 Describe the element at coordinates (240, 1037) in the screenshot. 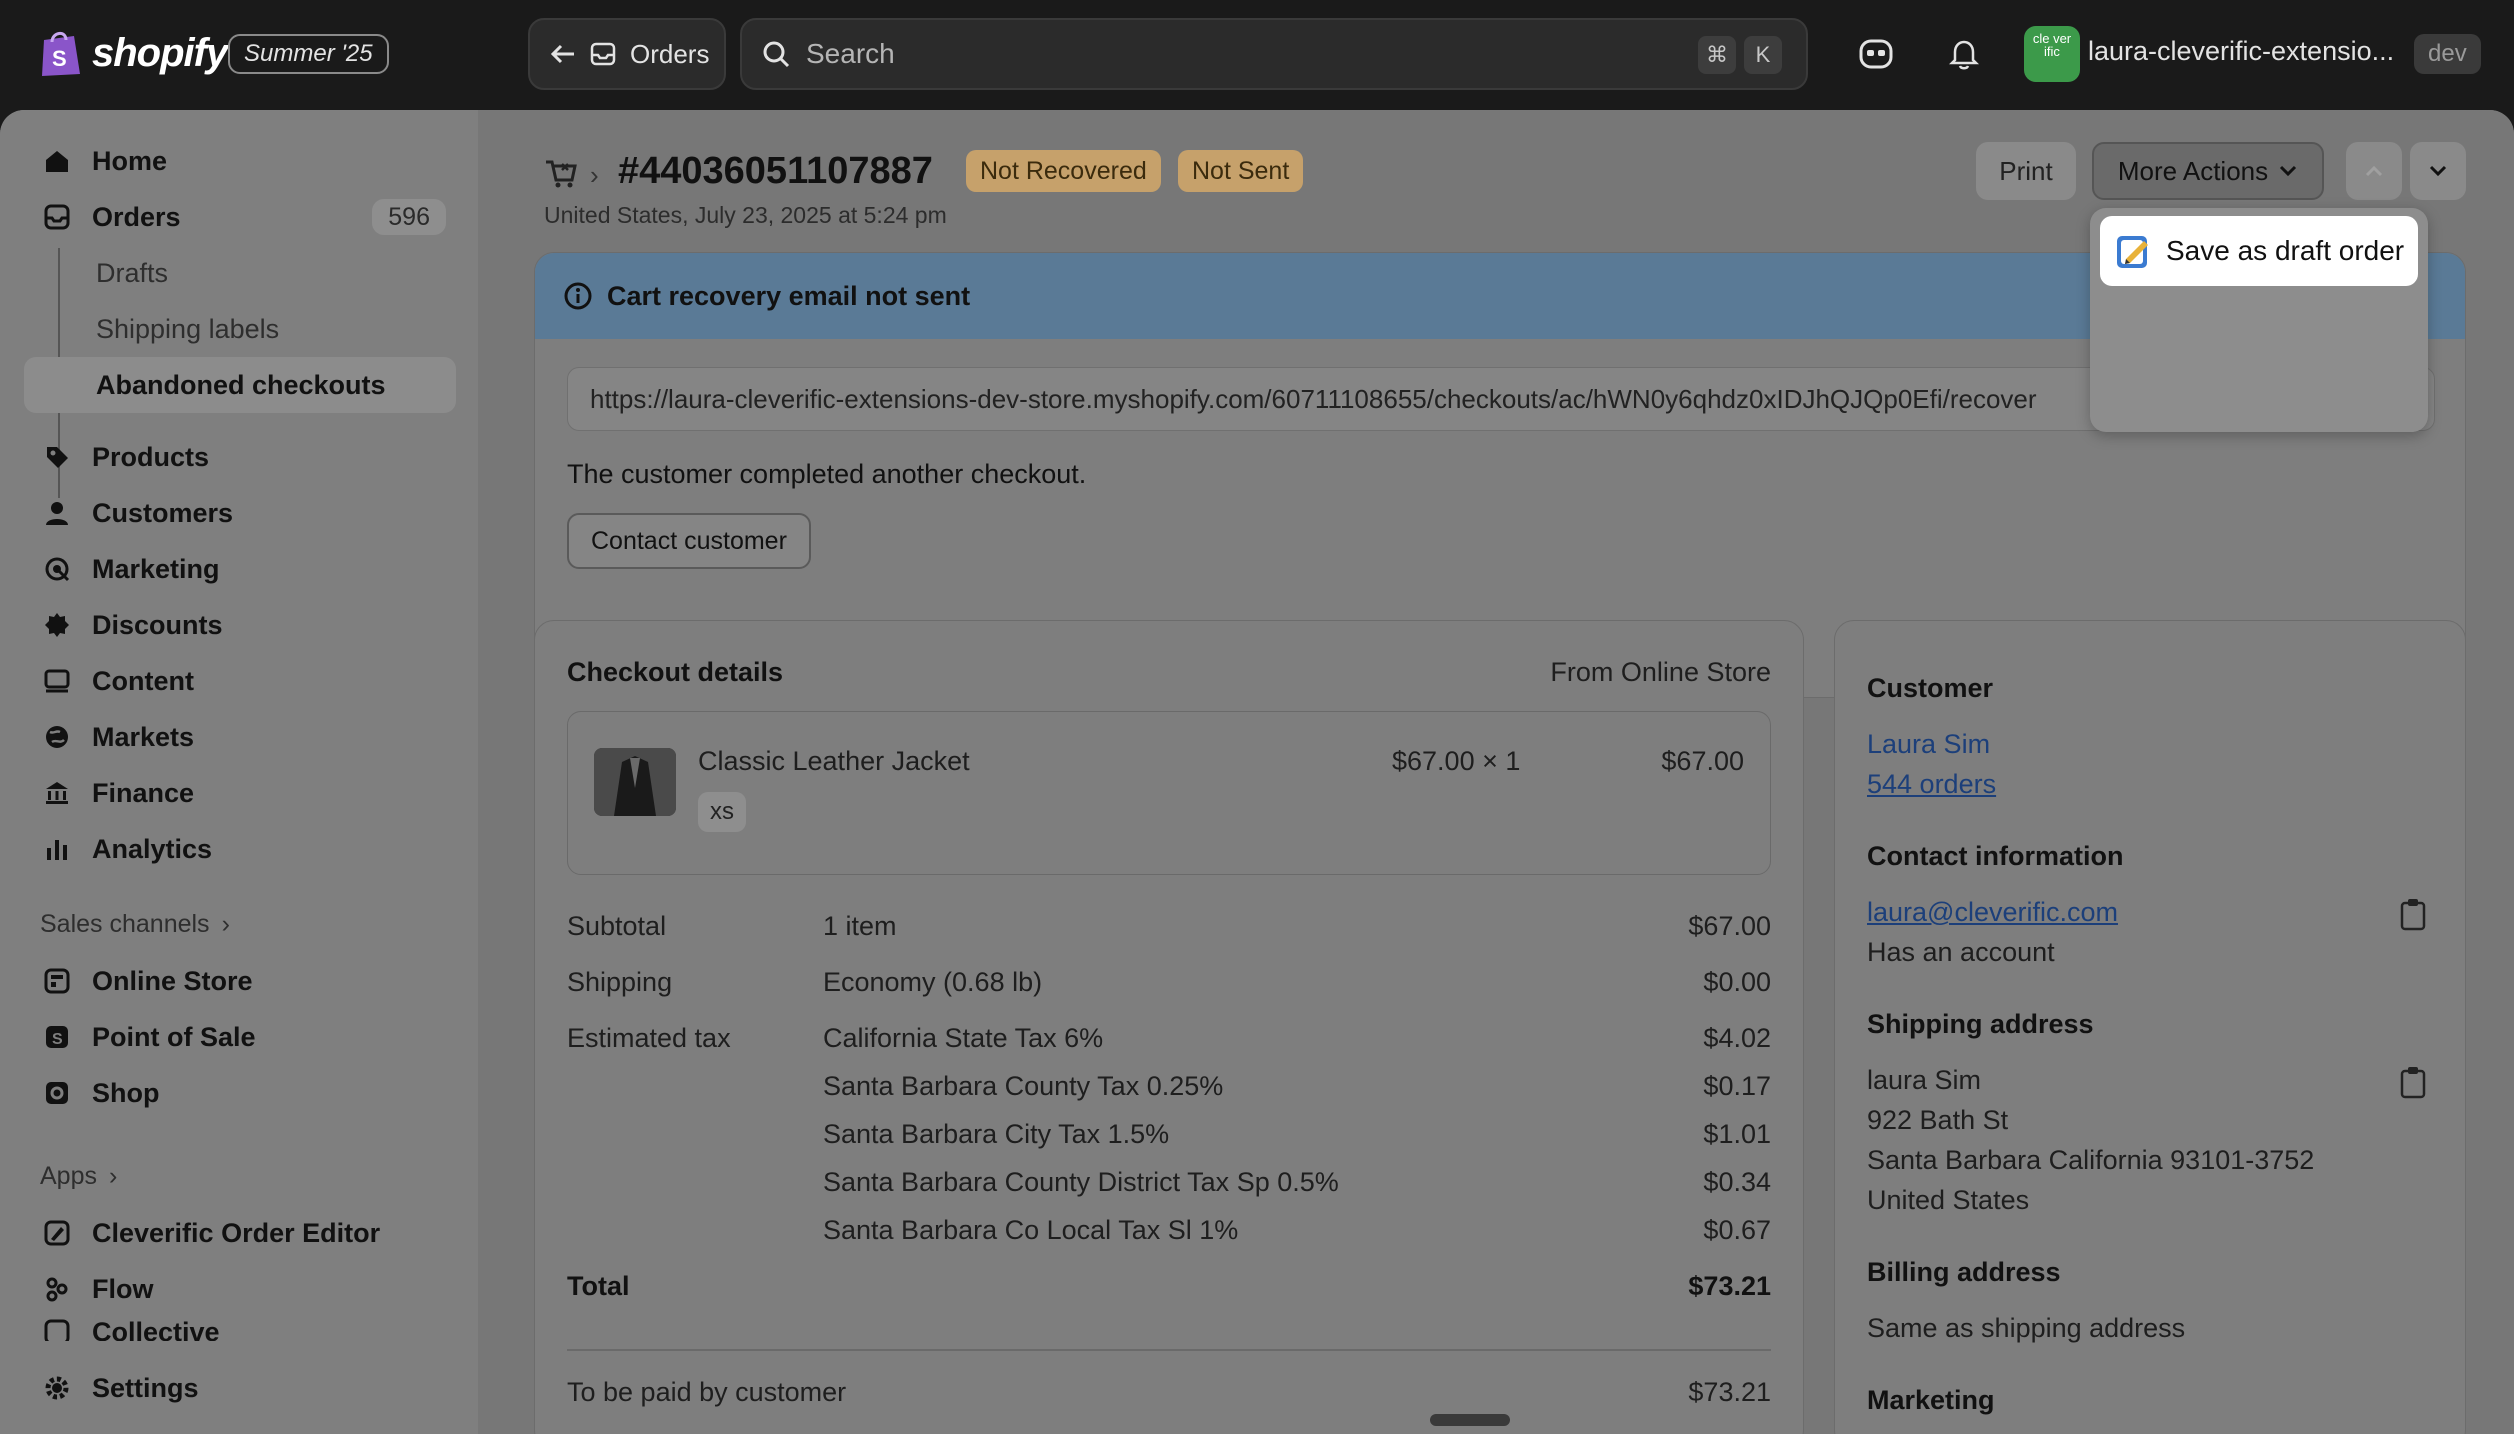

I see `sidebar-item-point-of-sale: S Point of Sale` at that location.